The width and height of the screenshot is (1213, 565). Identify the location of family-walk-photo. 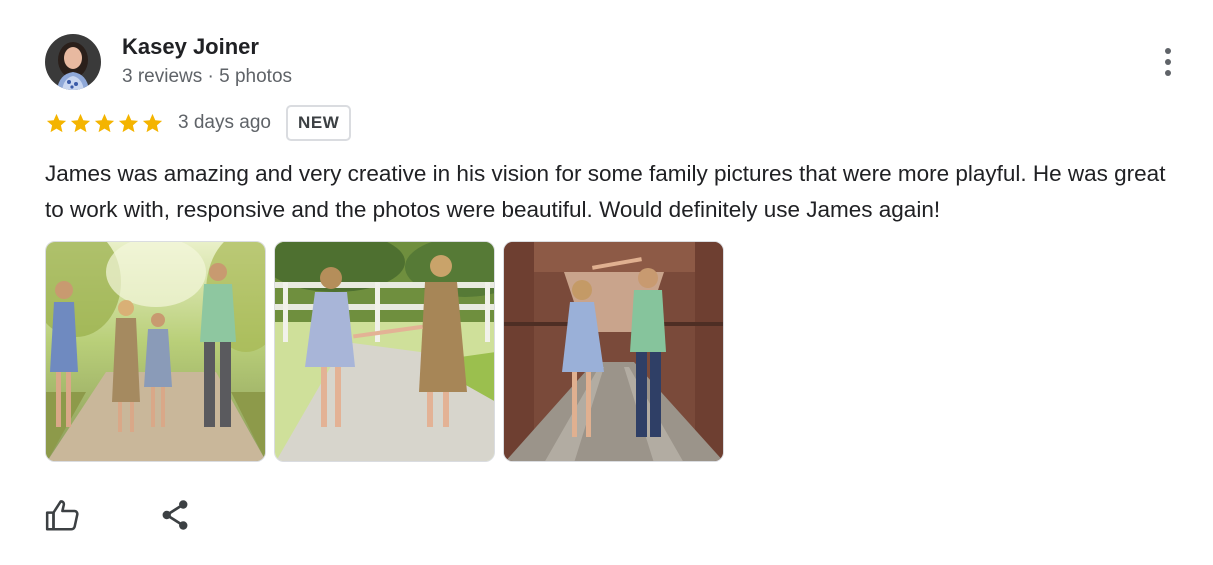
(155, 351).